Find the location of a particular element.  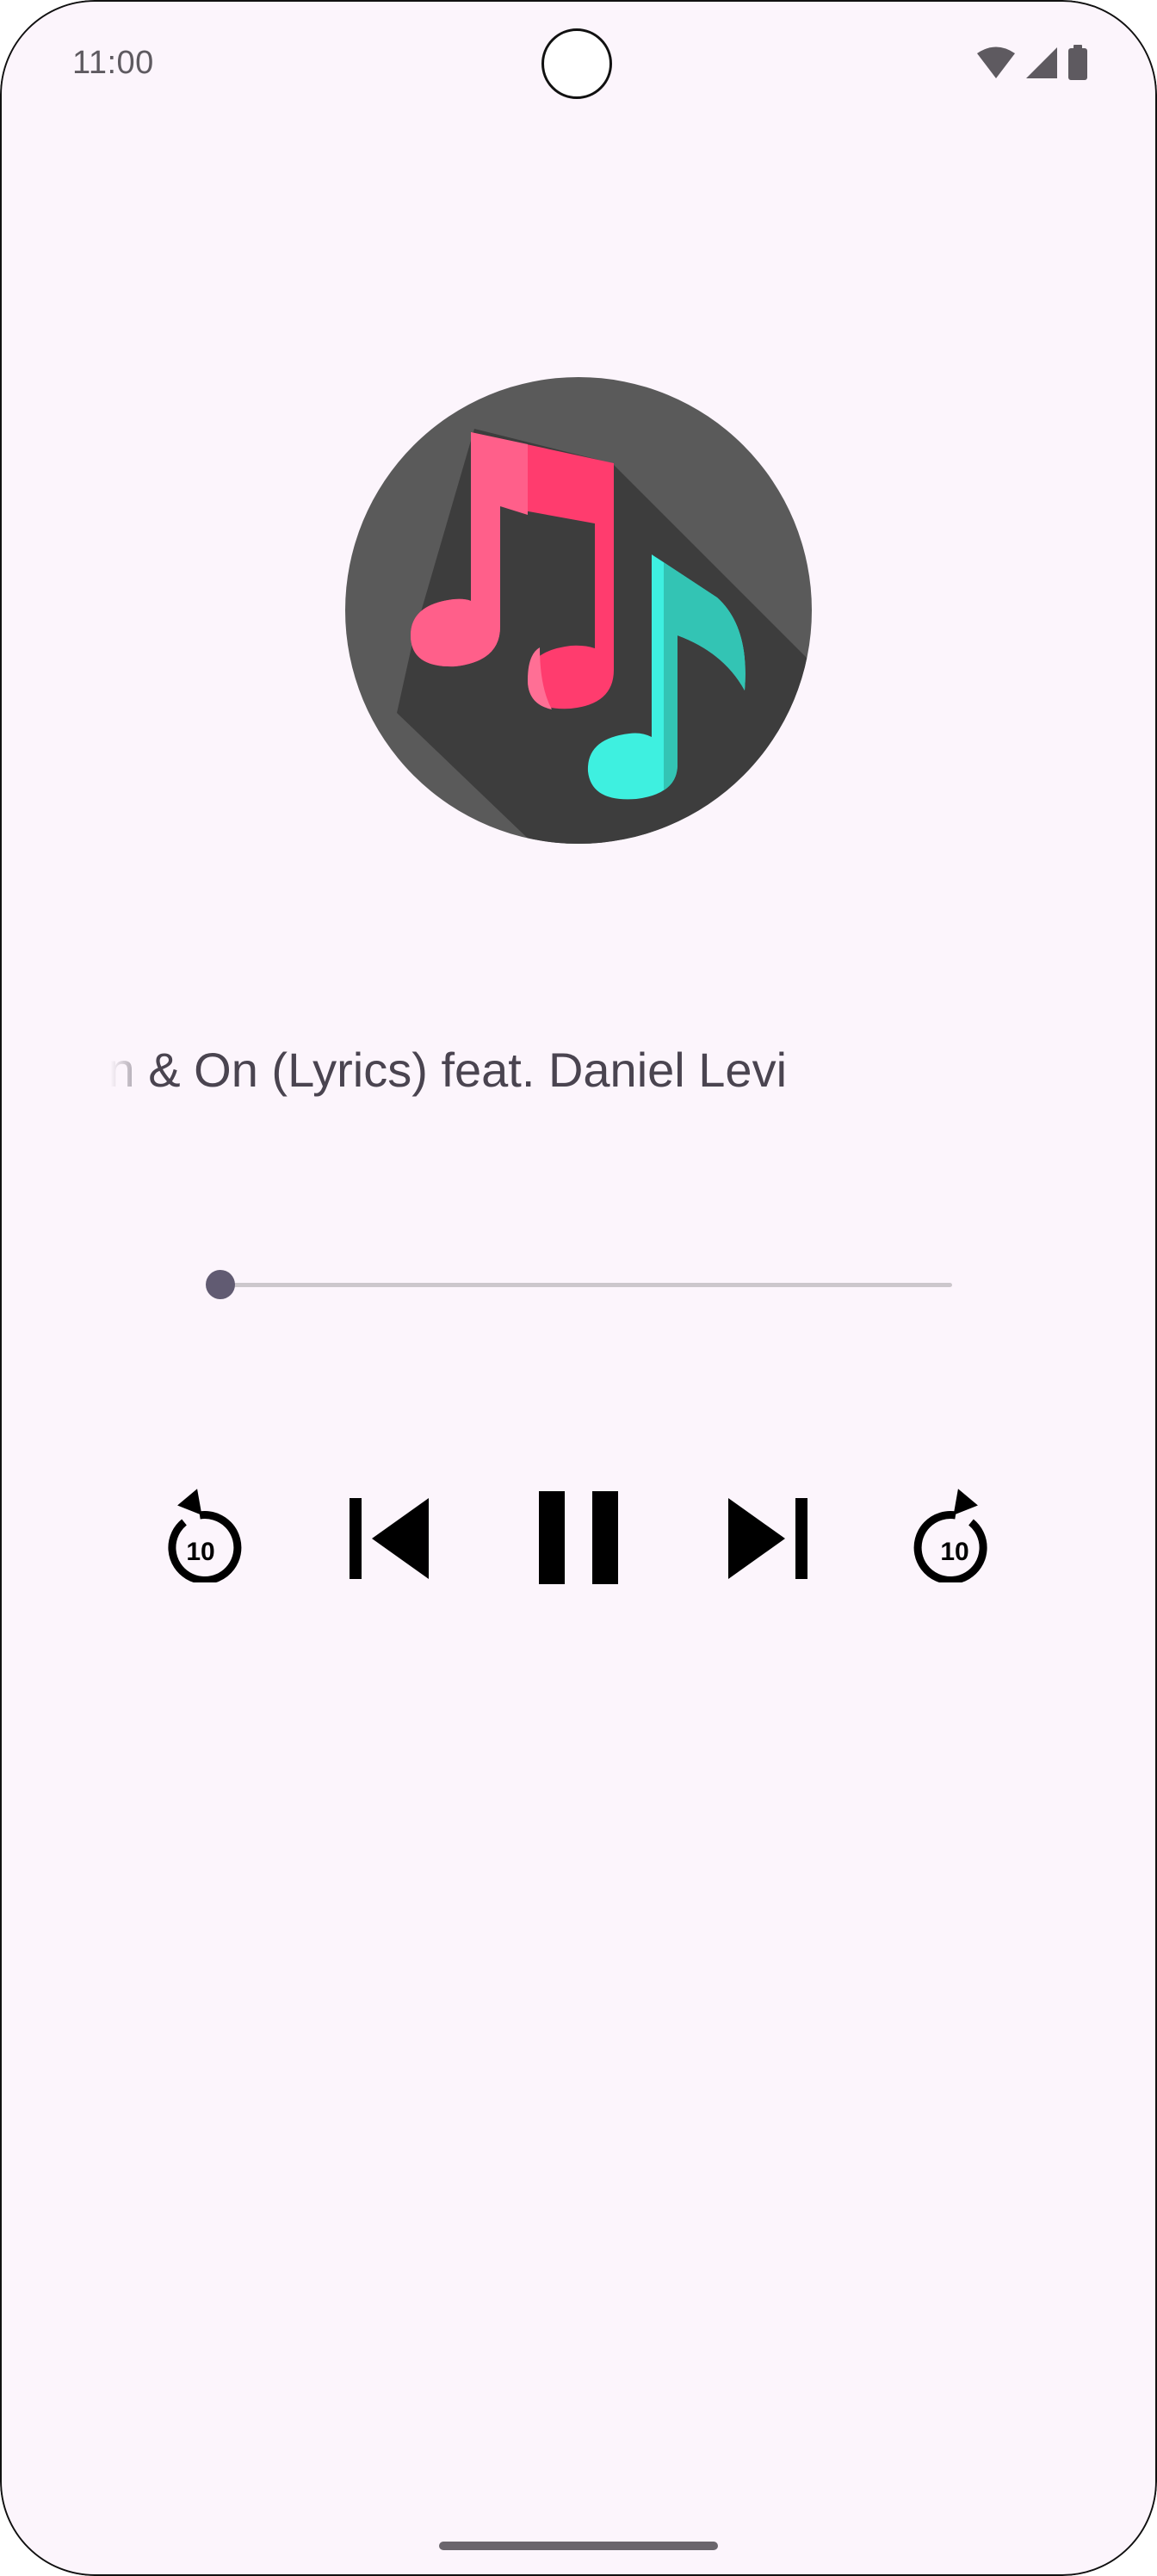

seek-thumb is located at coordinates (220, 1284).